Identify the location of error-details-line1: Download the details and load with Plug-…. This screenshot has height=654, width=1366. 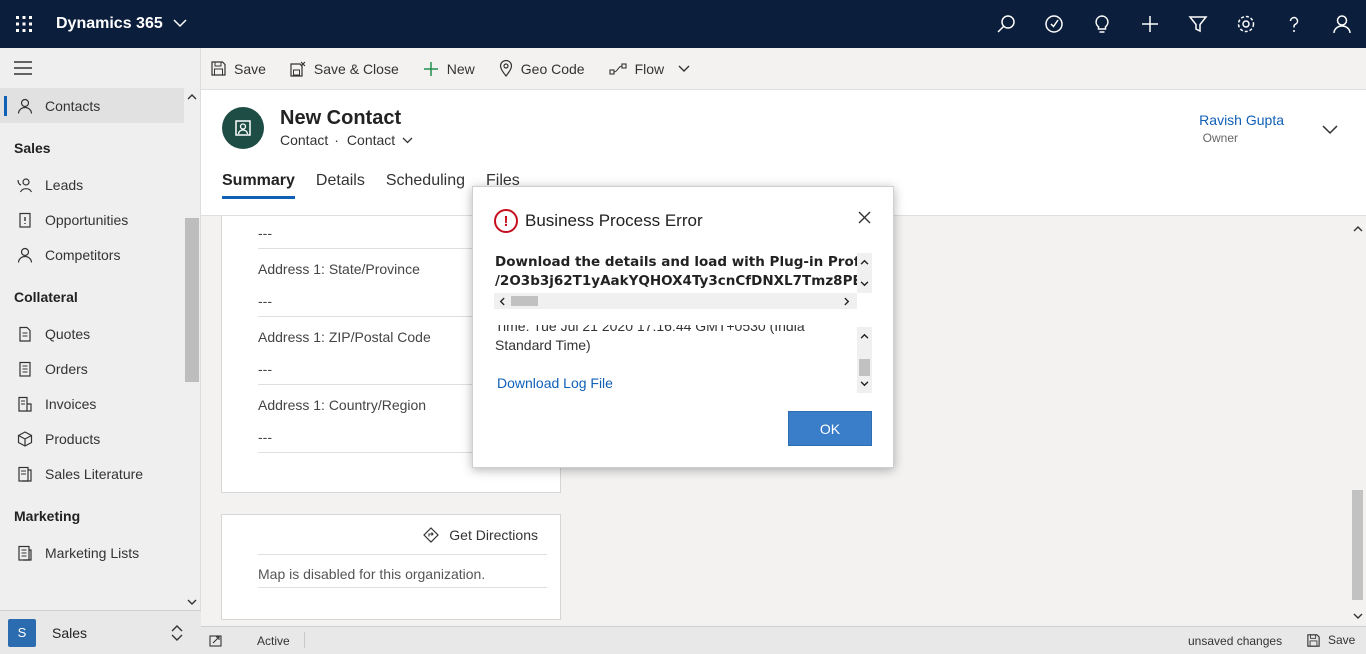
(682, 262).